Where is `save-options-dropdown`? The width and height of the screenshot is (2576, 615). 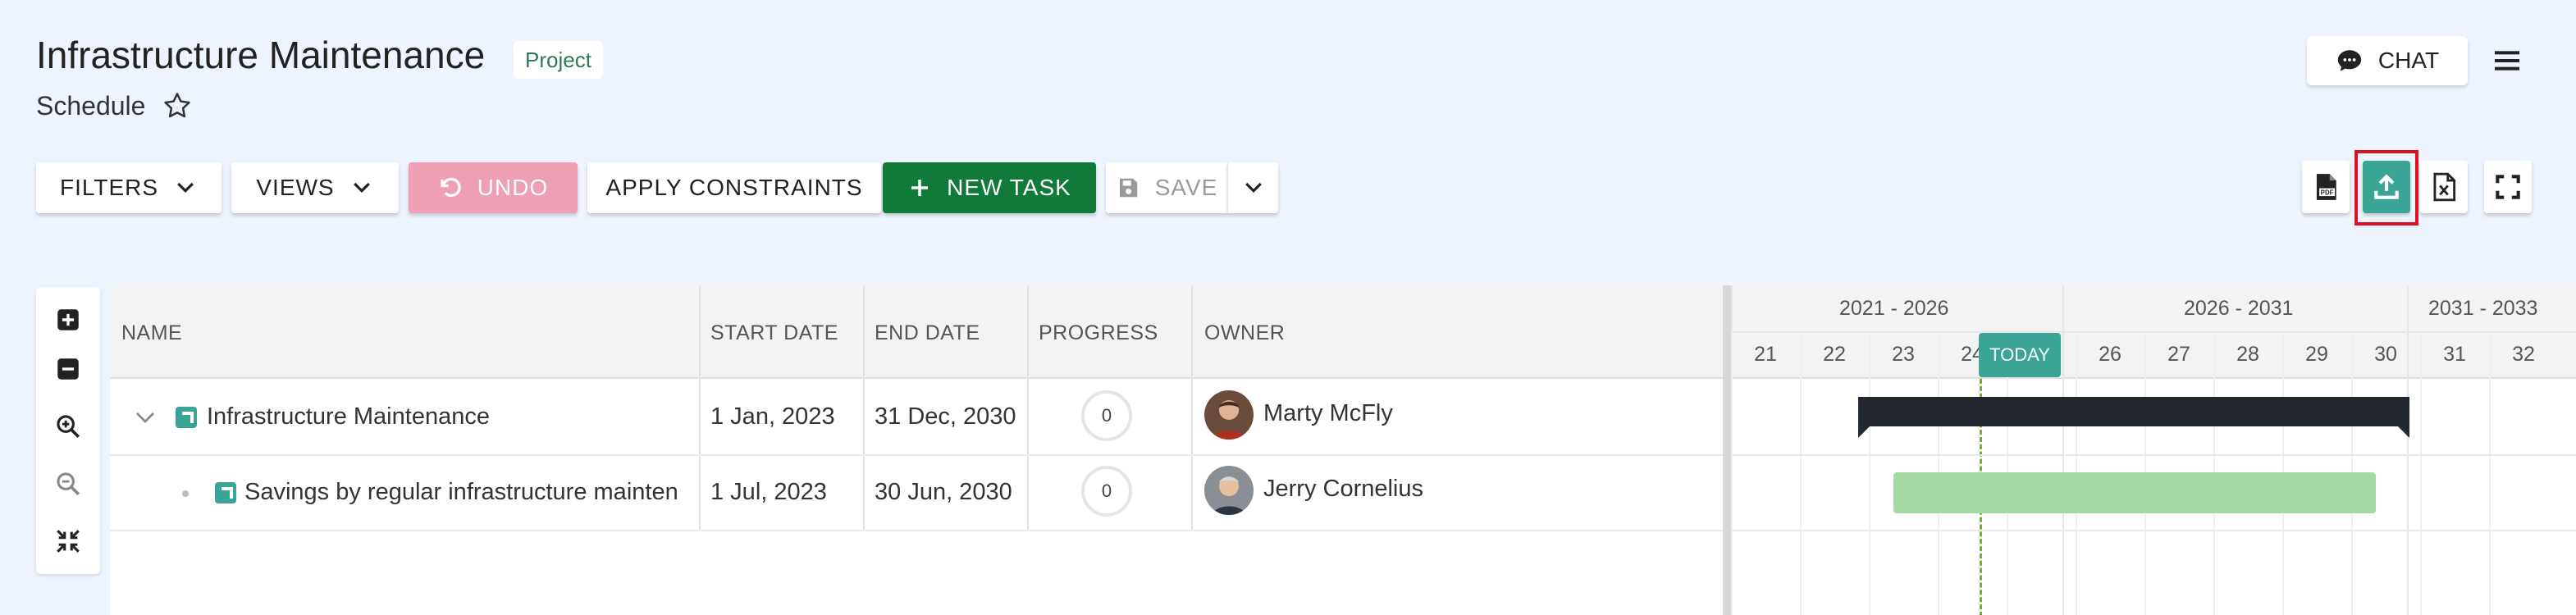
save-options-dropdown is located at coordinates (1253, 187).